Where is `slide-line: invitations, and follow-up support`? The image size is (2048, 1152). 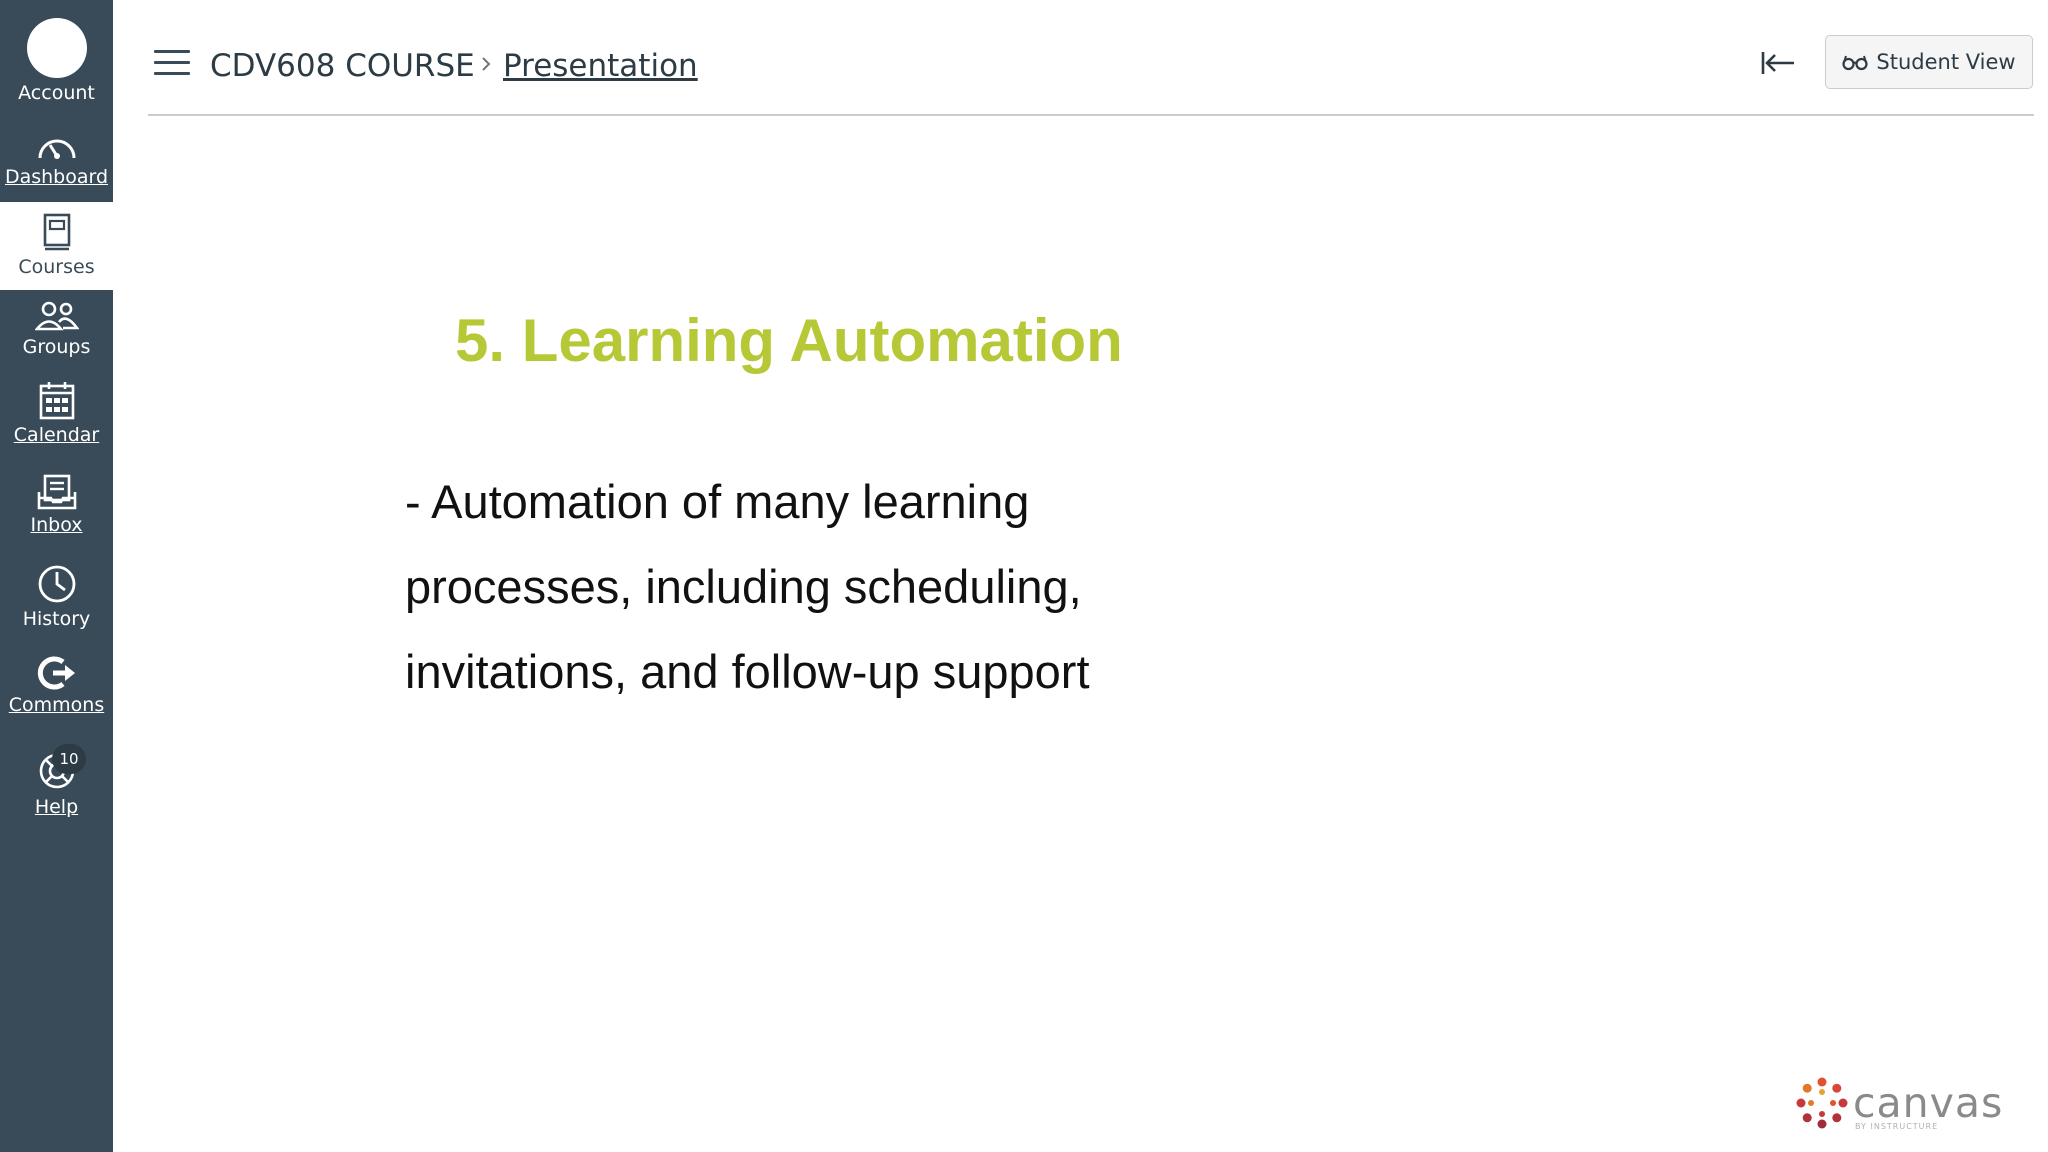 slide-line: invitations, and follow-up support is located at coordinates (747, 671).